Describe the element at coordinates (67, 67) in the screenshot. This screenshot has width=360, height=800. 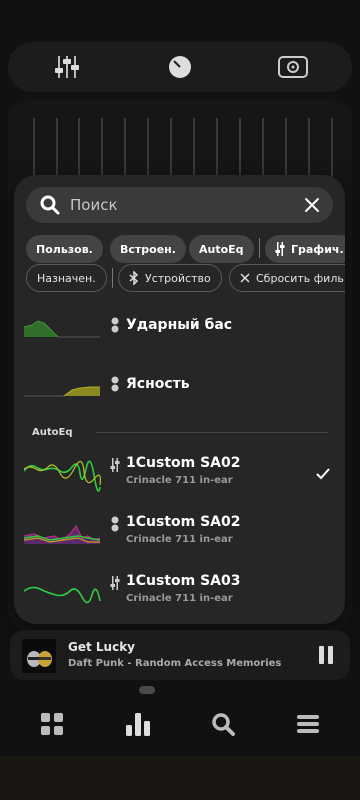
I see `equalizer-sliders-icon` at that location.